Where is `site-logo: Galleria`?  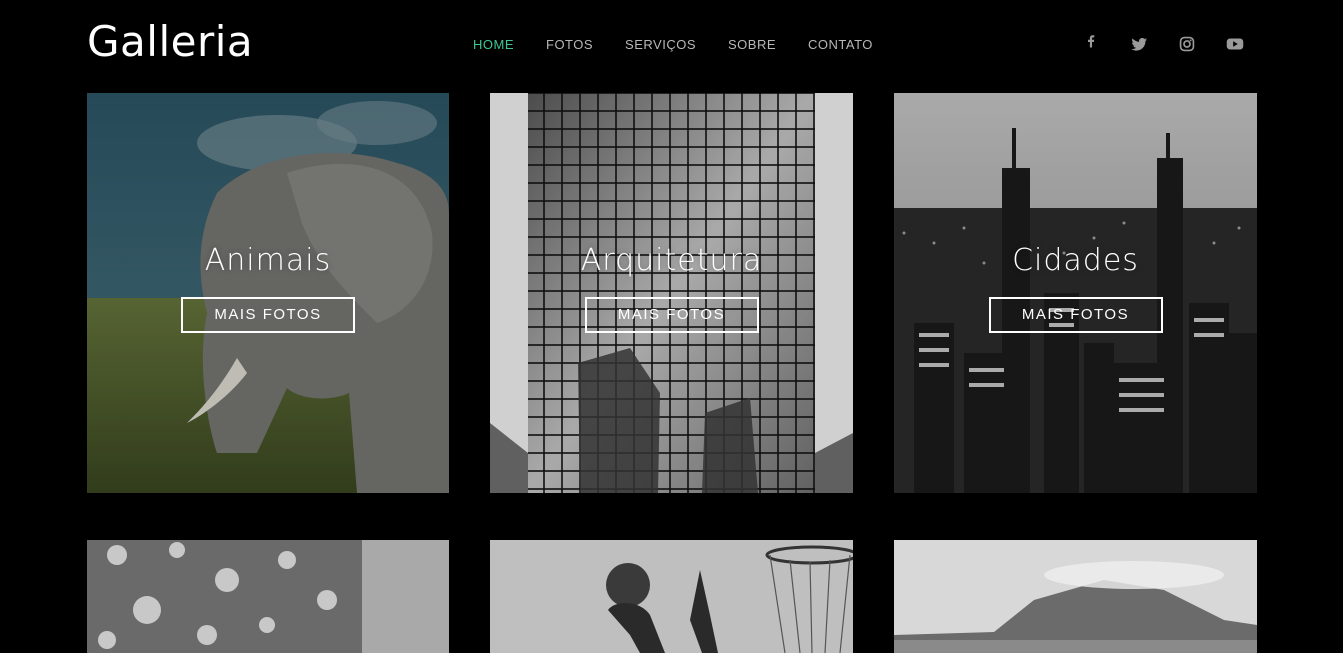
site-logo: Galleria is located at coordinates (170, 42).